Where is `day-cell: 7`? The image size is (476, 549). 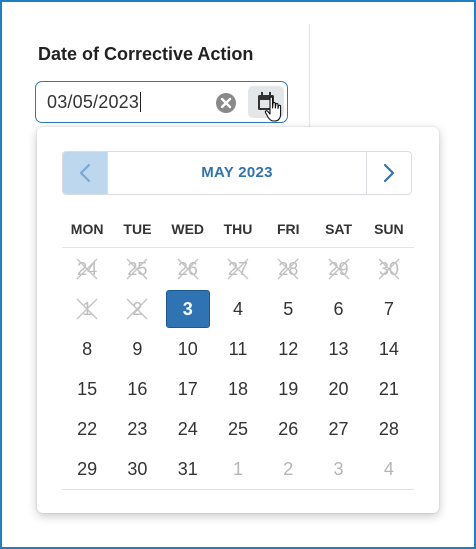 day-cell: 7 is located at coordinates (389, 309).